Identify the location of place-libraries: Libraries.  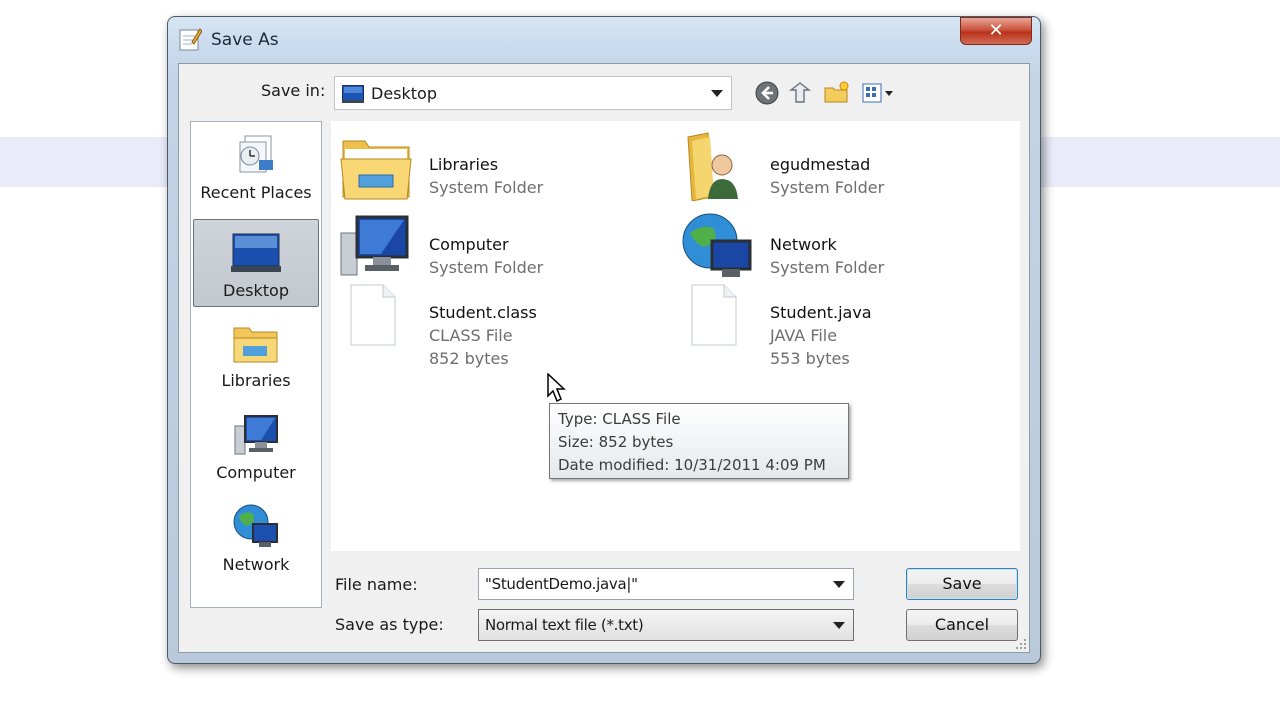
(256, 362).